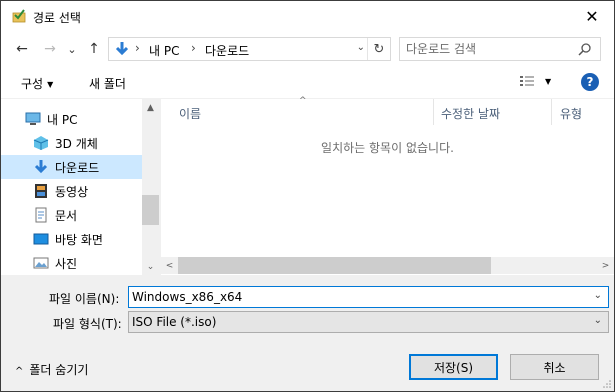 This screenshot has width=615, height=392. What do you see at coordinates (66, 216) in the screenshot?
I see `sidebar-item-label: 문서` at bounding box center [66, 216].